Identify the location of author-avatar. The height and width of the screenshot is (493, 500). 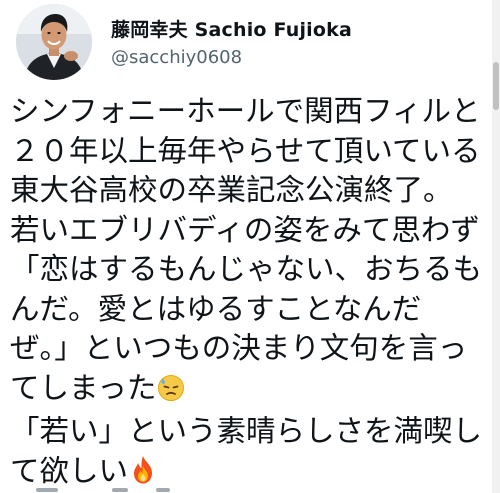
(54, 42).